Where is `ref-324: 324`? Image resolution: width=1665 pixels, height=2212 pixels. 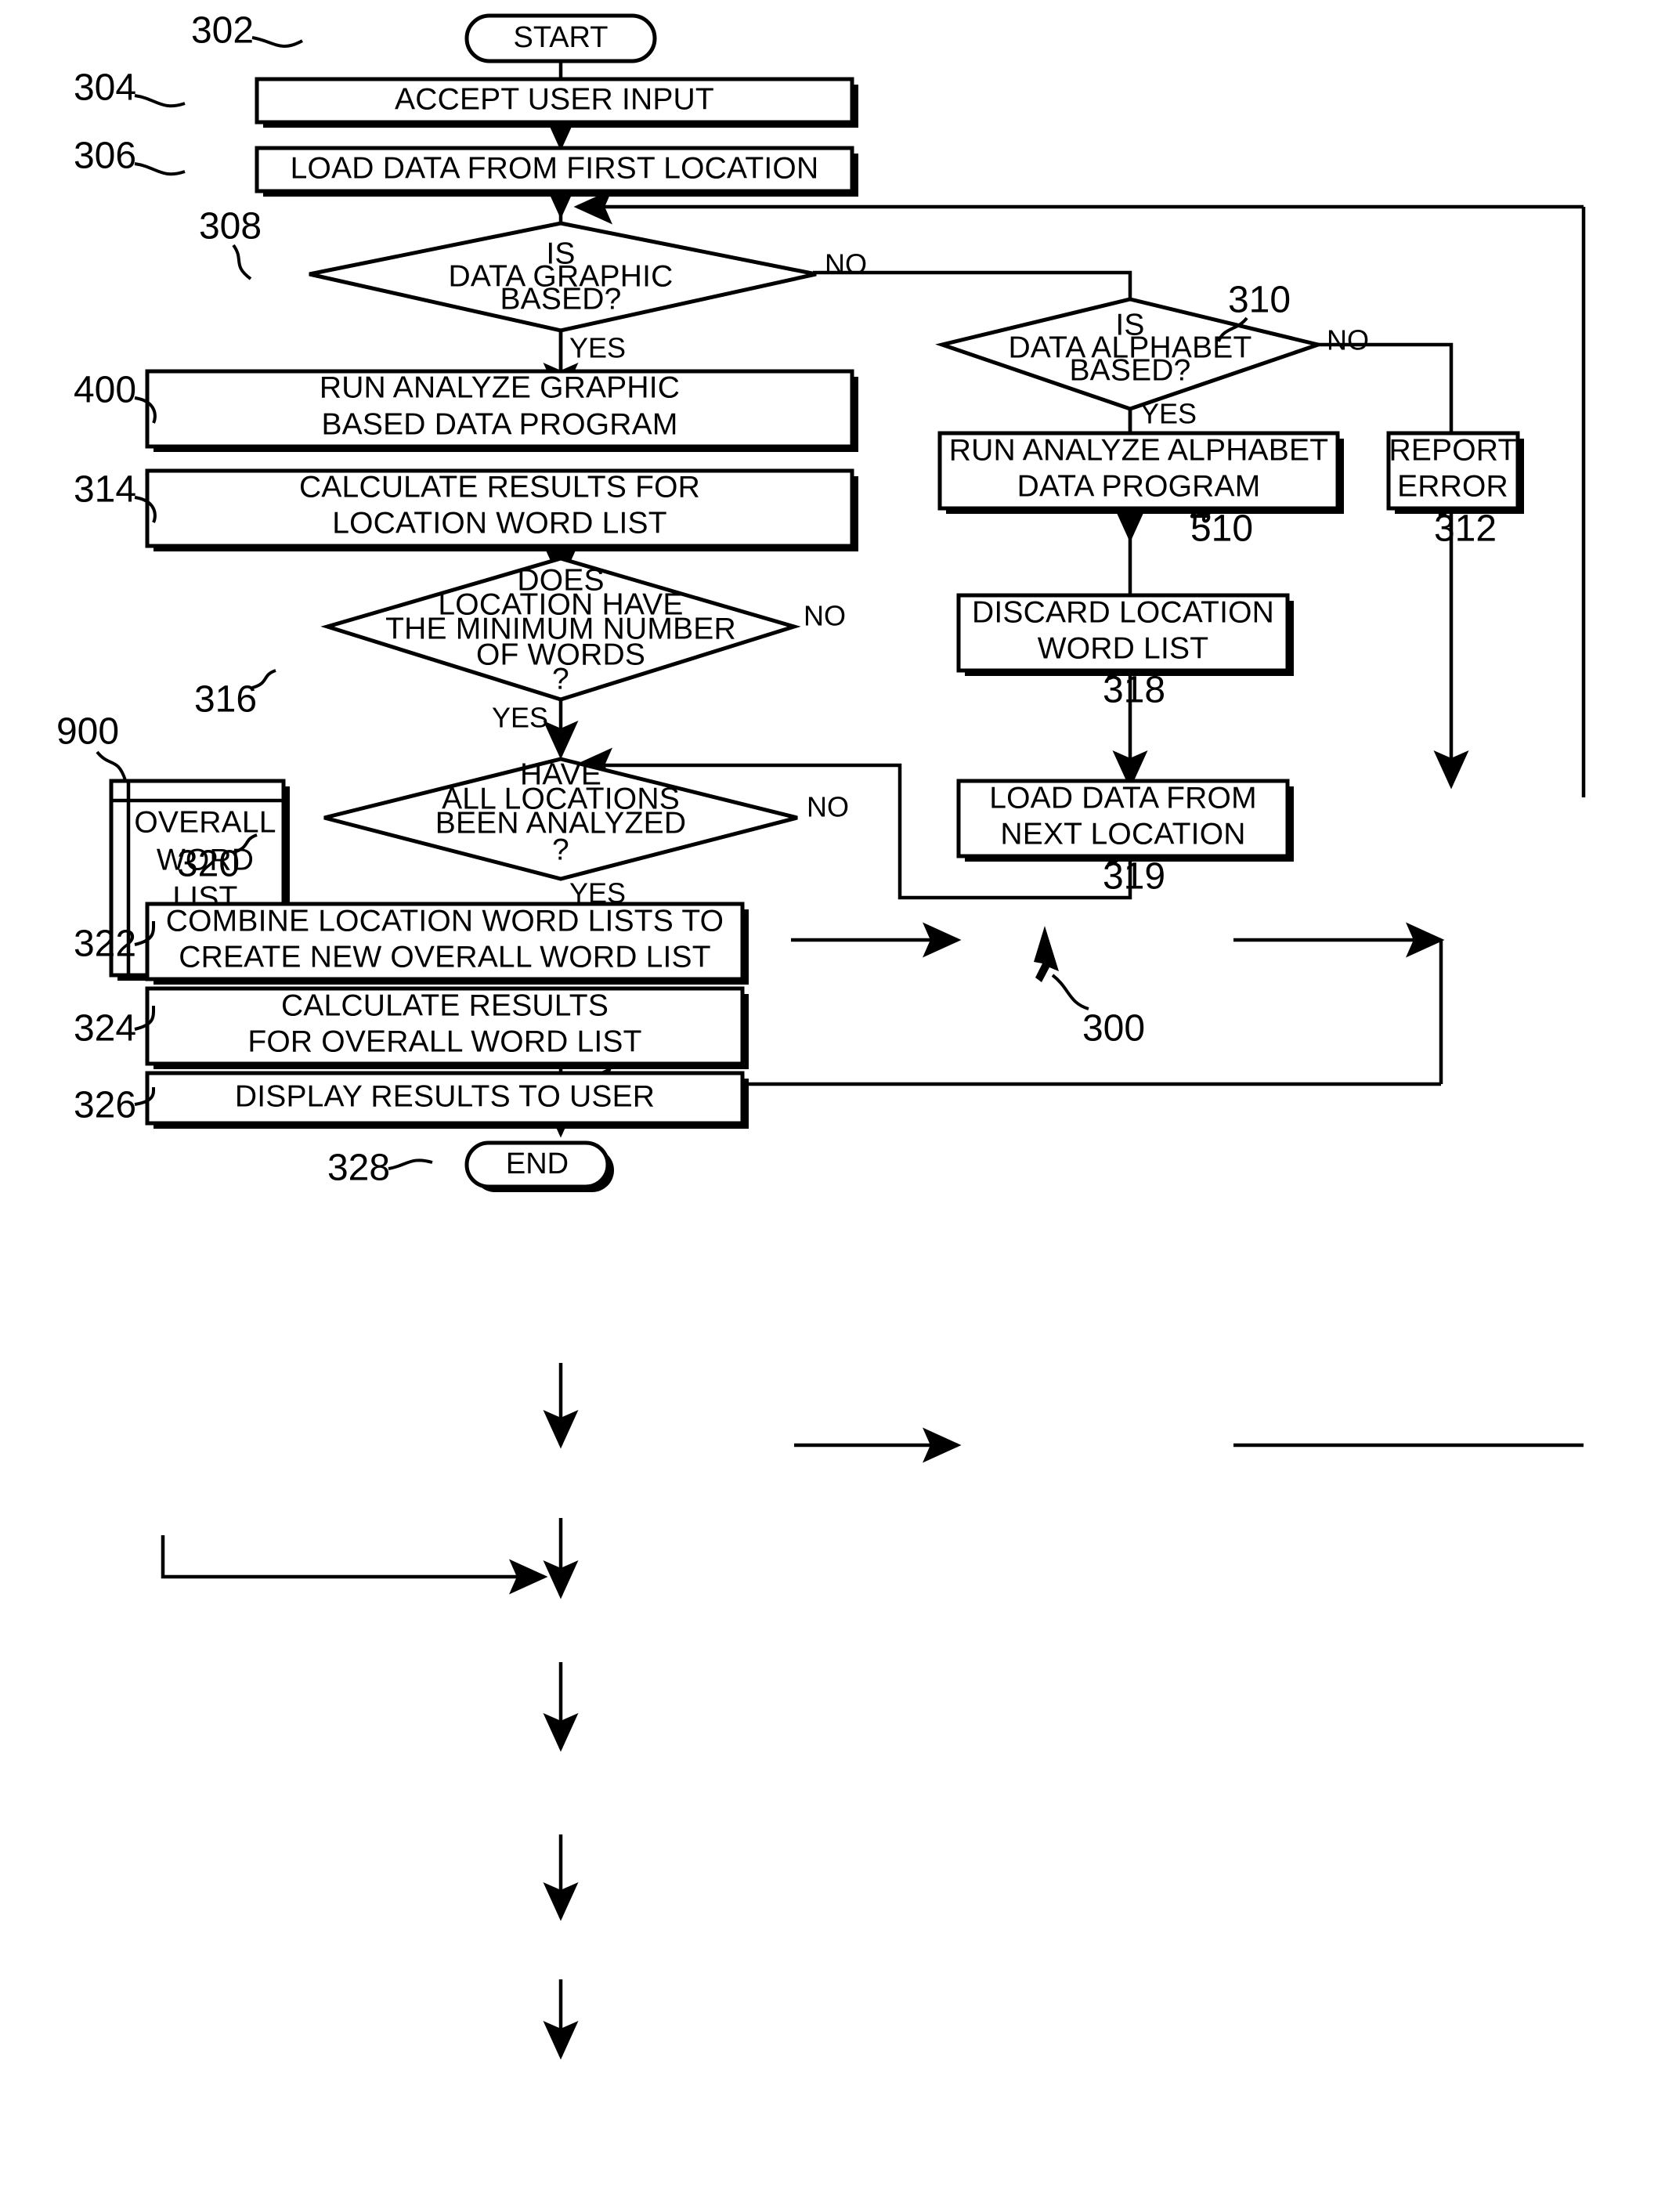 ref-324: 324 is located at coordinates (115, 1028).